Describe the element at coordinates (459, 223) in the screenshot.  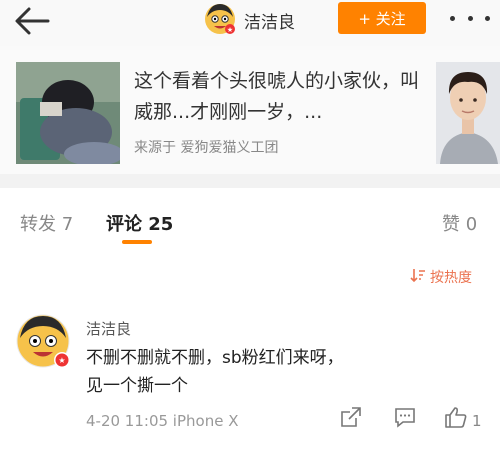
I see `tab-likes: 赞 0` at that location.